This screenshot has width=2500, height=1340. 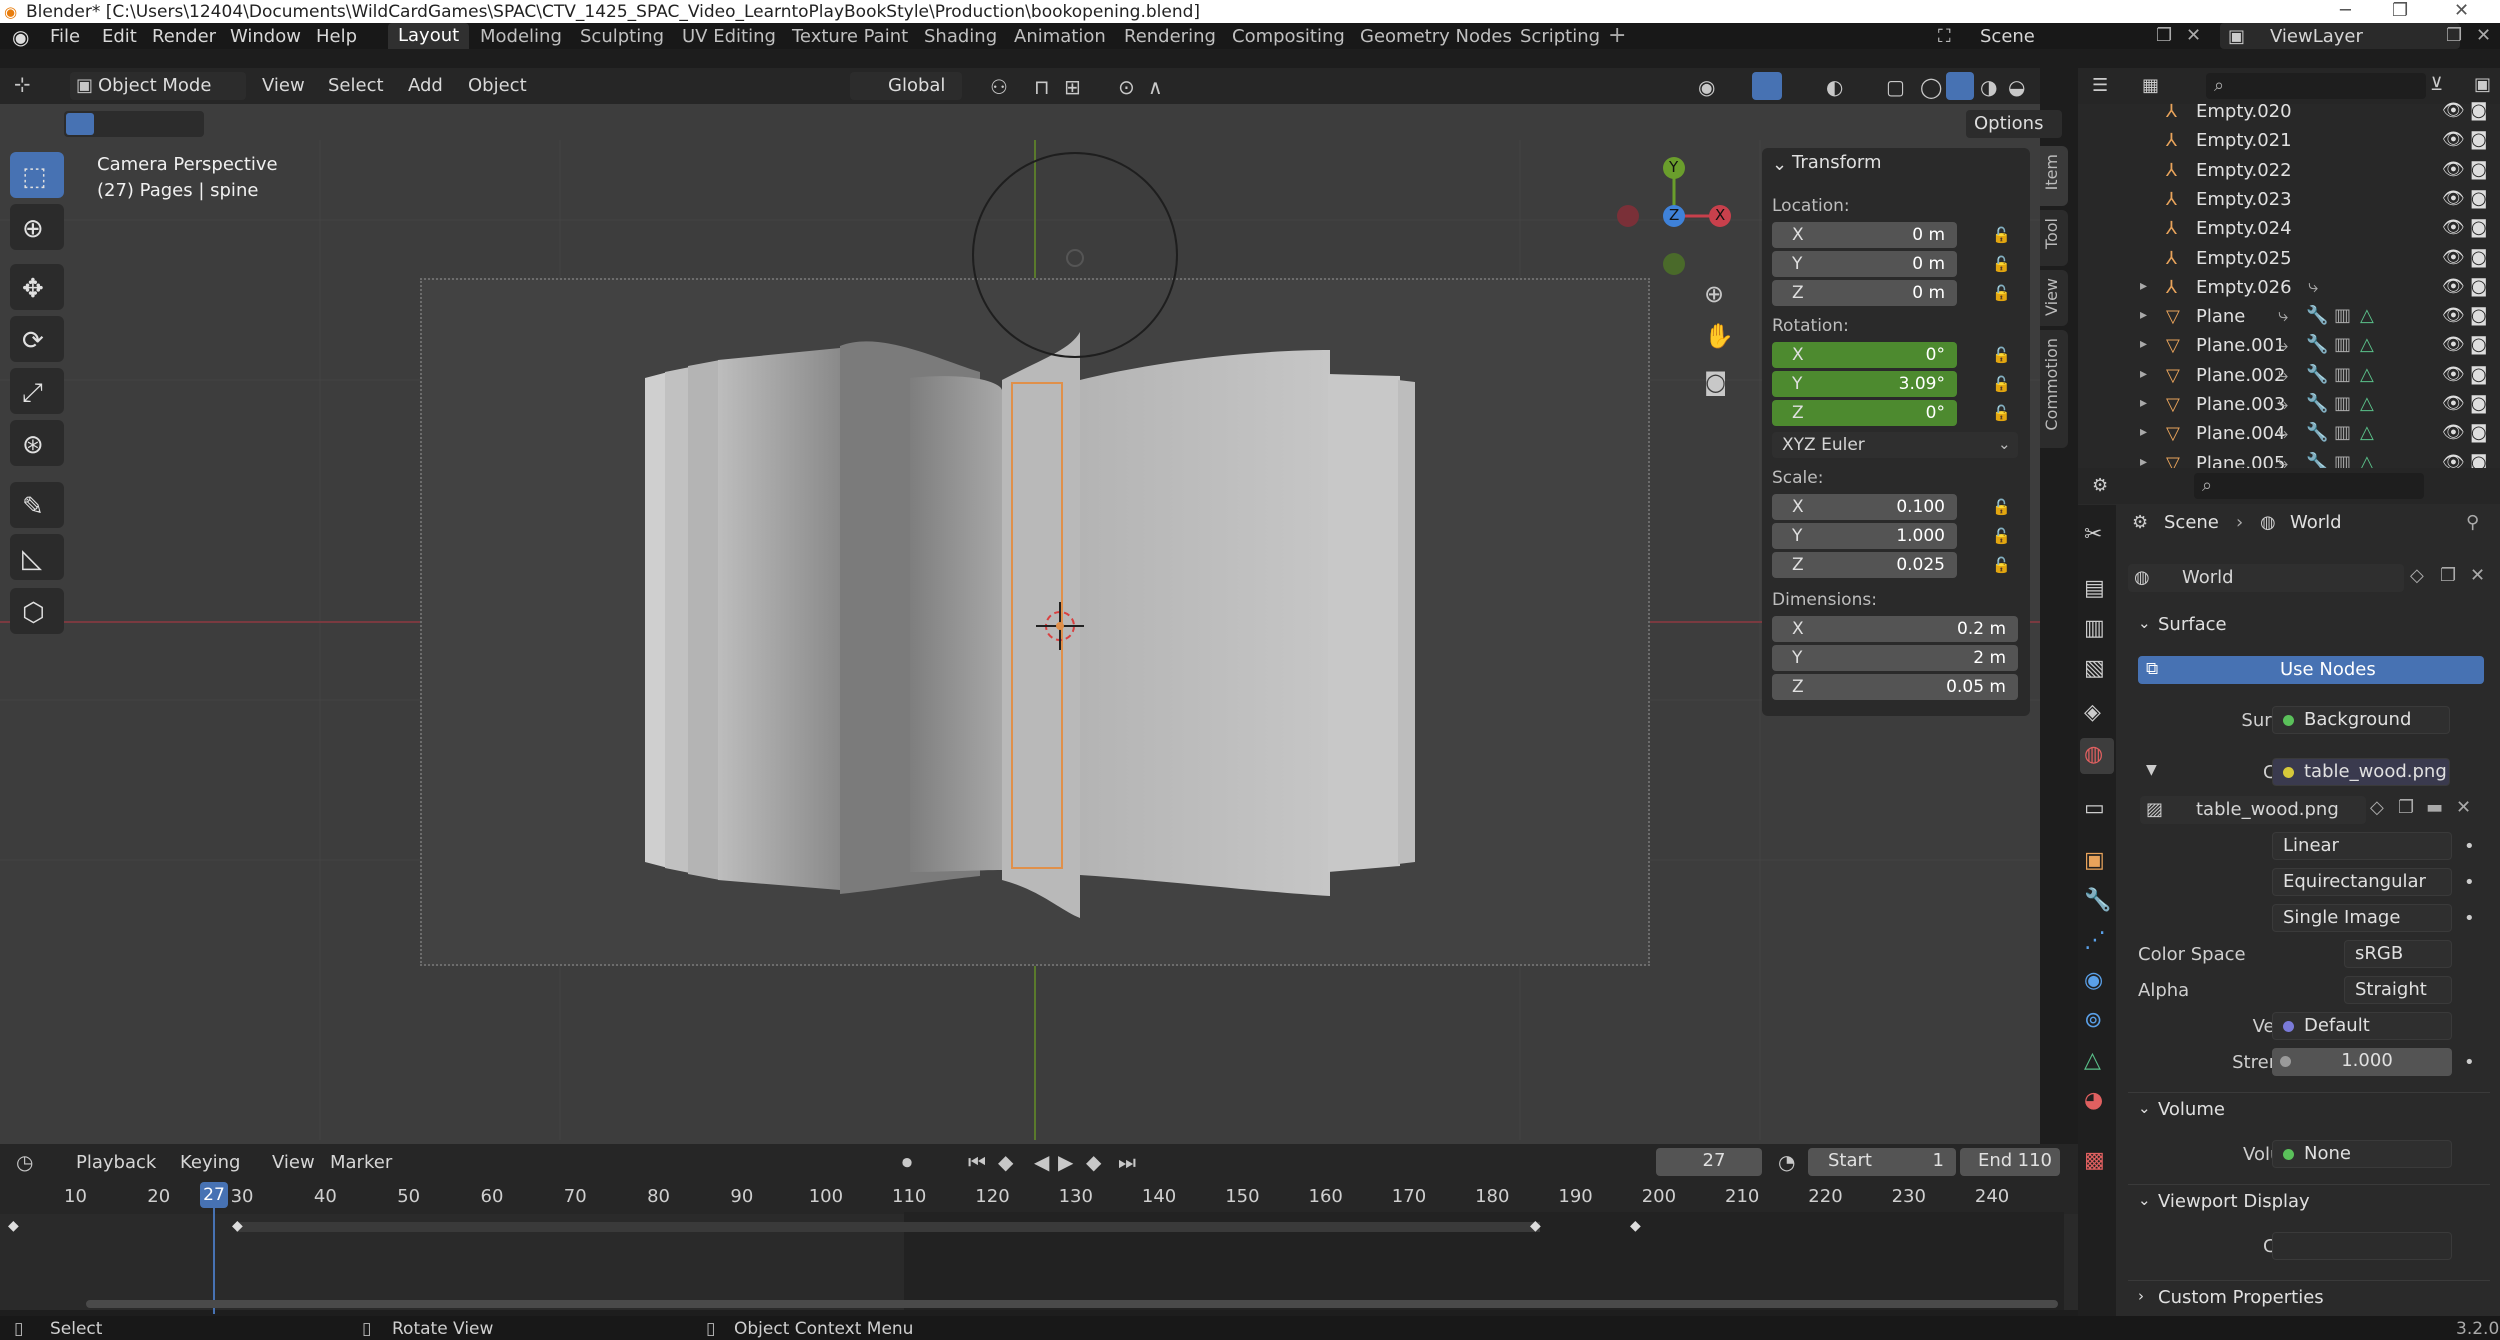 I want to click on workspace-tab-uv-editing: UV Editing, so click(x=729, y=36).